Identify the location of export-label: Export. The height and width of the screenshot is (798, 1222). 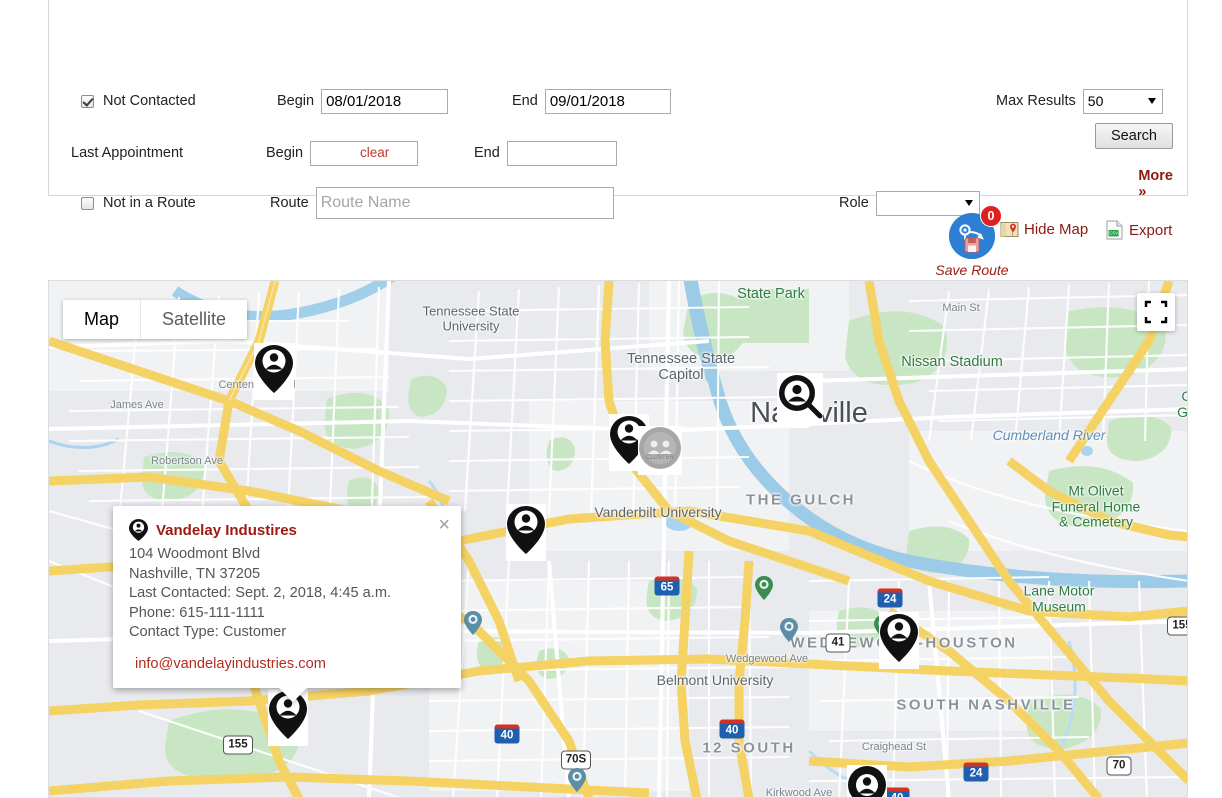
(1151, 230).